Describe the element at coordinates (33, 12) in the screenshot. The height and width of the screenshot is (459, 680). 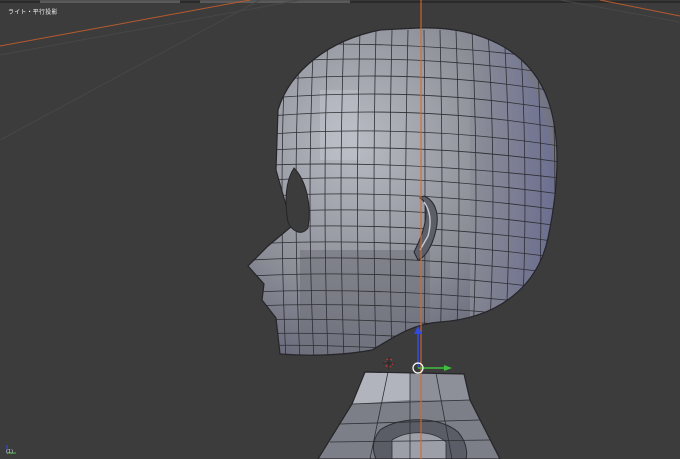
I see `view-mode-label: ライト・平行投影` at that location.